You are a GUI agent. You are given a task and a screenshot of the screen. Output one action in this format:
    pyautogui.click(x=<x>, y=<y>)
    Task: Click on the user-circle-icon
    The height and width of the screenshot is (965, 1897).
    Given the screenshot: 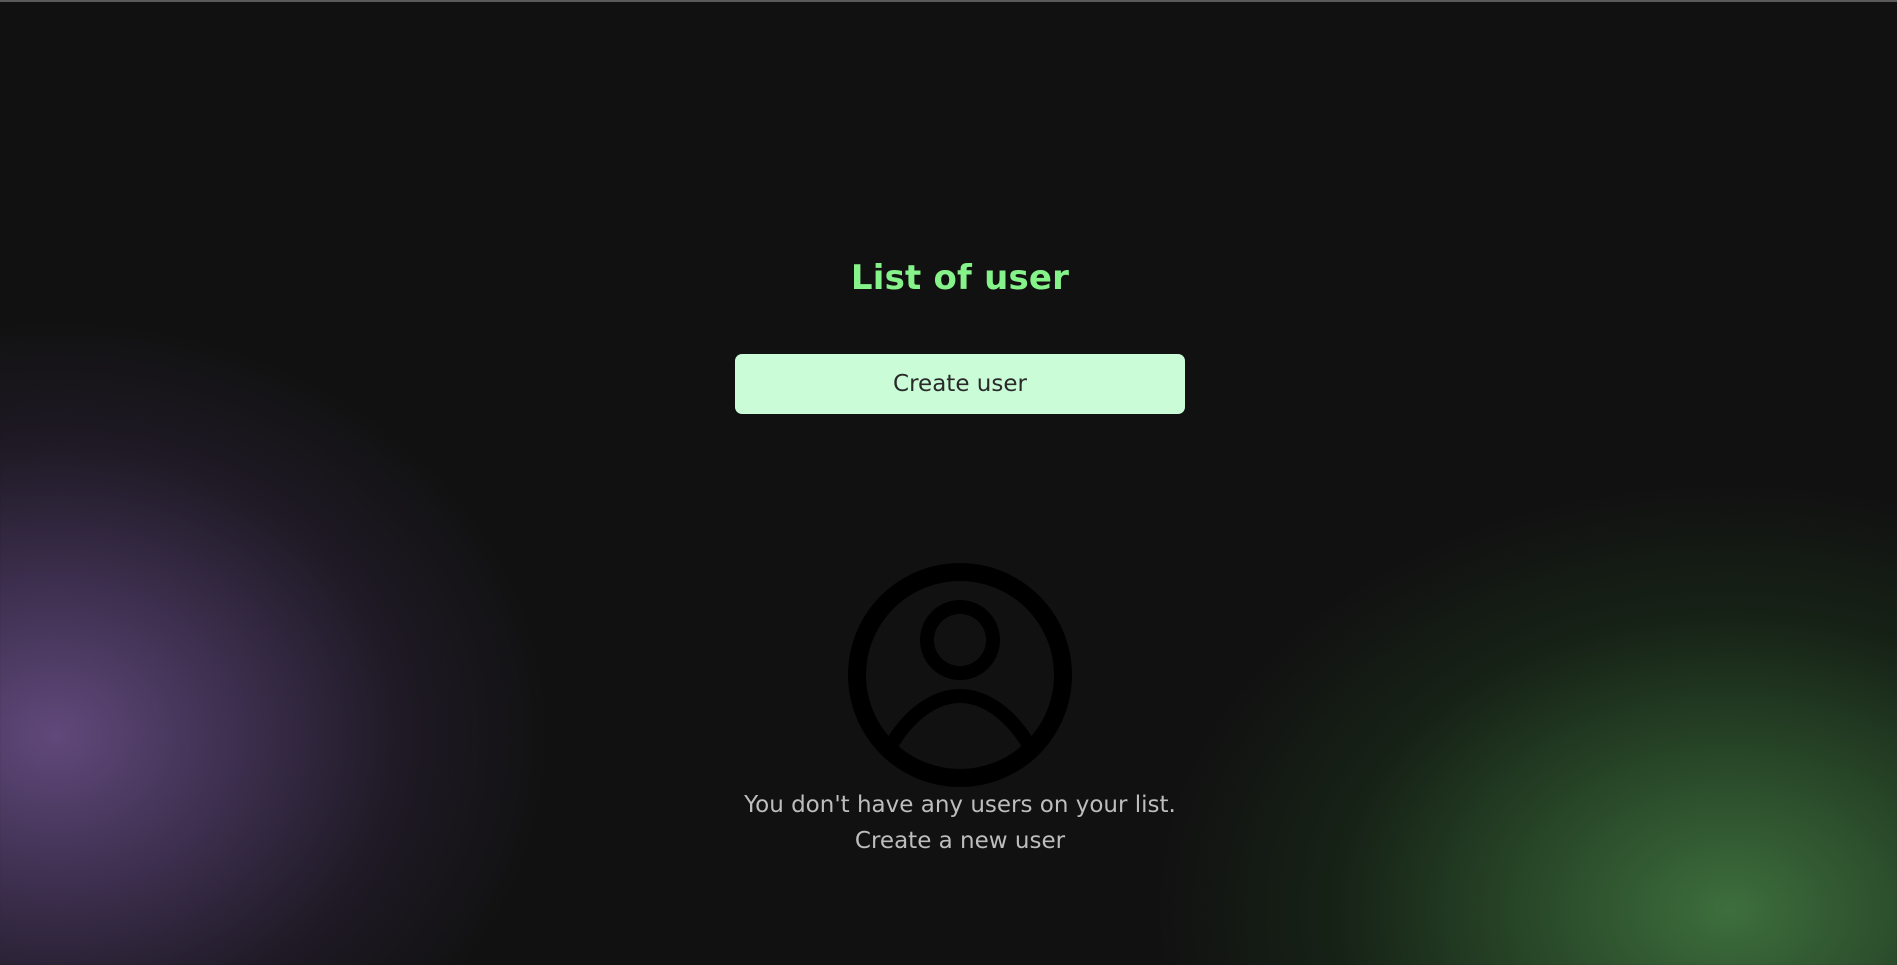 What is the action you would take?
    pyautogui.click(x=960, y=675)
    